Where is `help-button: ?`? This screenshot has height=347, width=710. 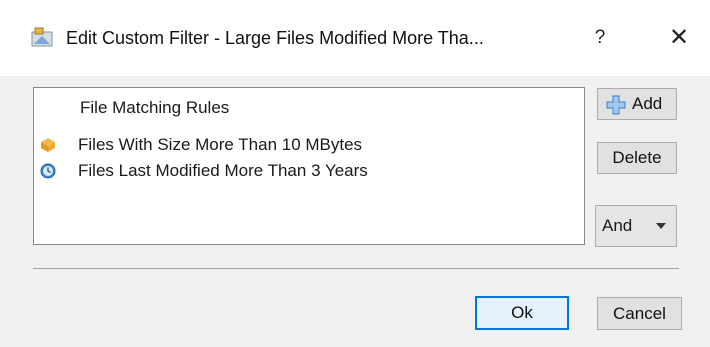 help-button: ? is located at coordinates (600, 38).